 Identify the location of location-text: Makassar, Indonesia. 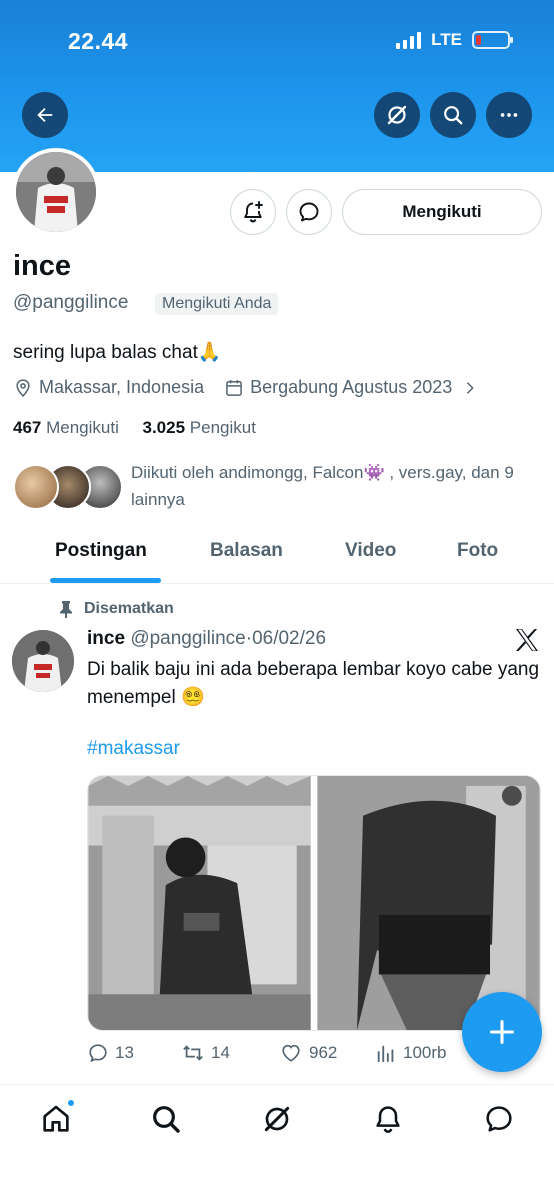
(122, 387).